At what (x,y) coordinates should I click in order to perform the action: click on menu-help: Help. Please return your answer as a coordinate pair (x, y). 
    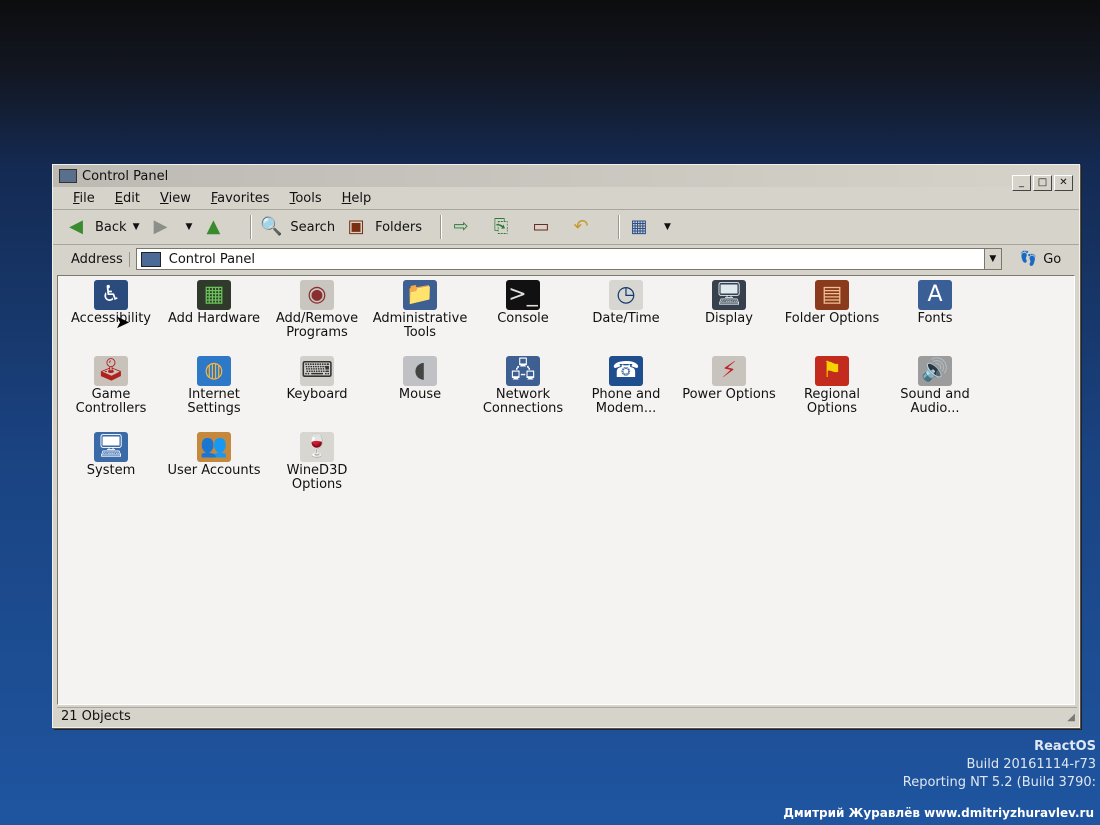
    Looking at the image, I should click on (357, 198).